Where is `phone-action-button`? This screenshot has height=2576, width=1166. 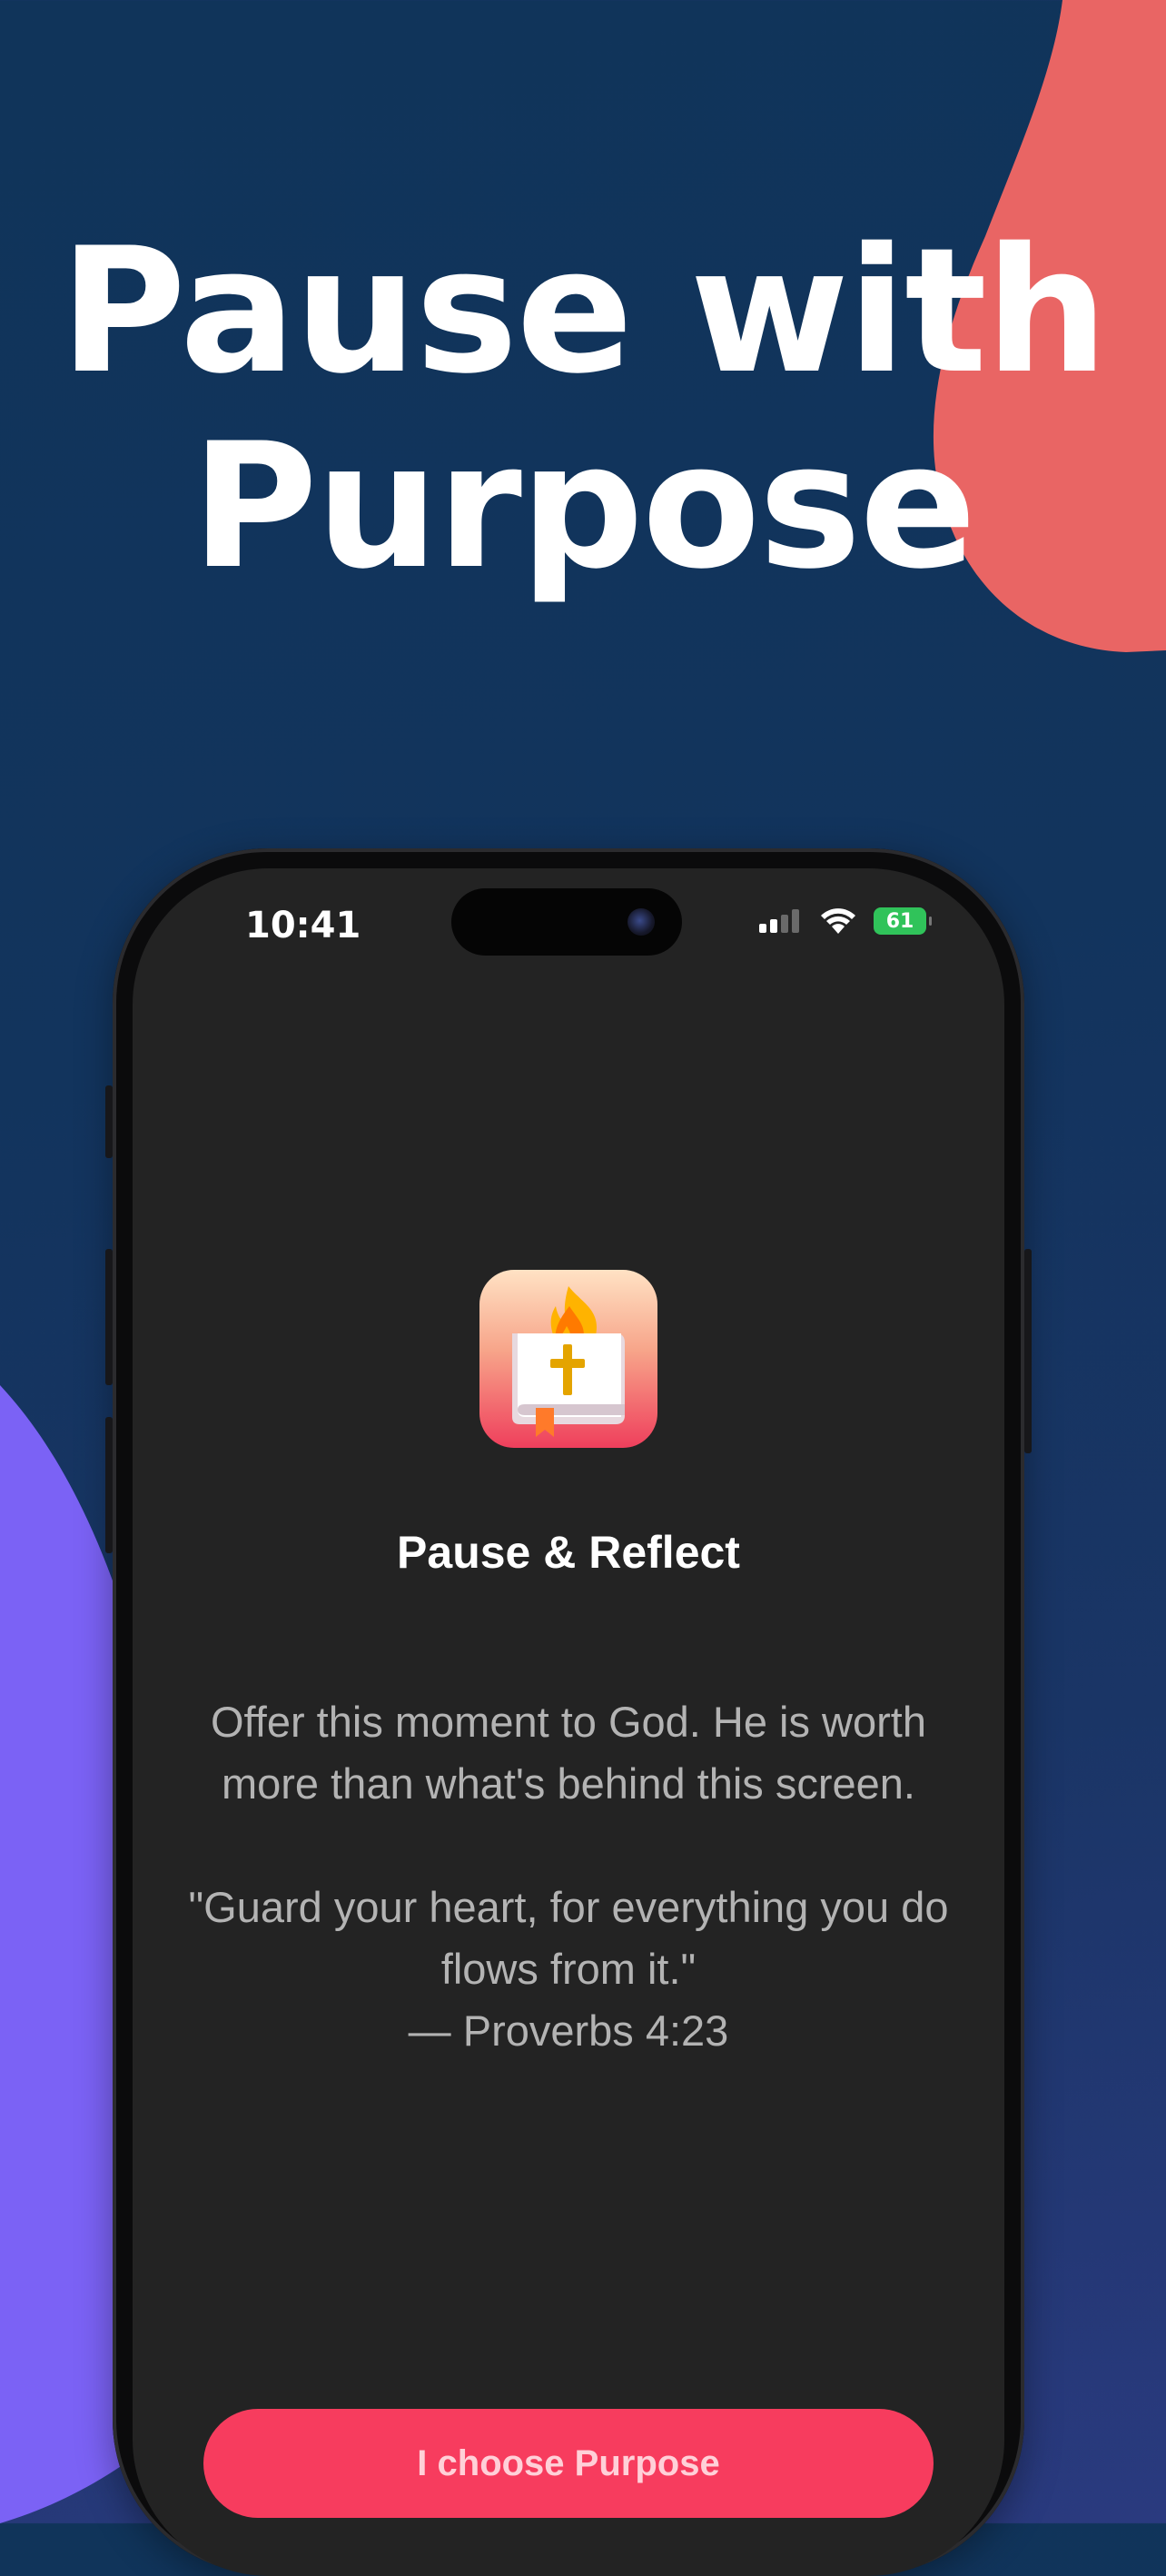
phone-action-button is located at coordinates (109, 1121).